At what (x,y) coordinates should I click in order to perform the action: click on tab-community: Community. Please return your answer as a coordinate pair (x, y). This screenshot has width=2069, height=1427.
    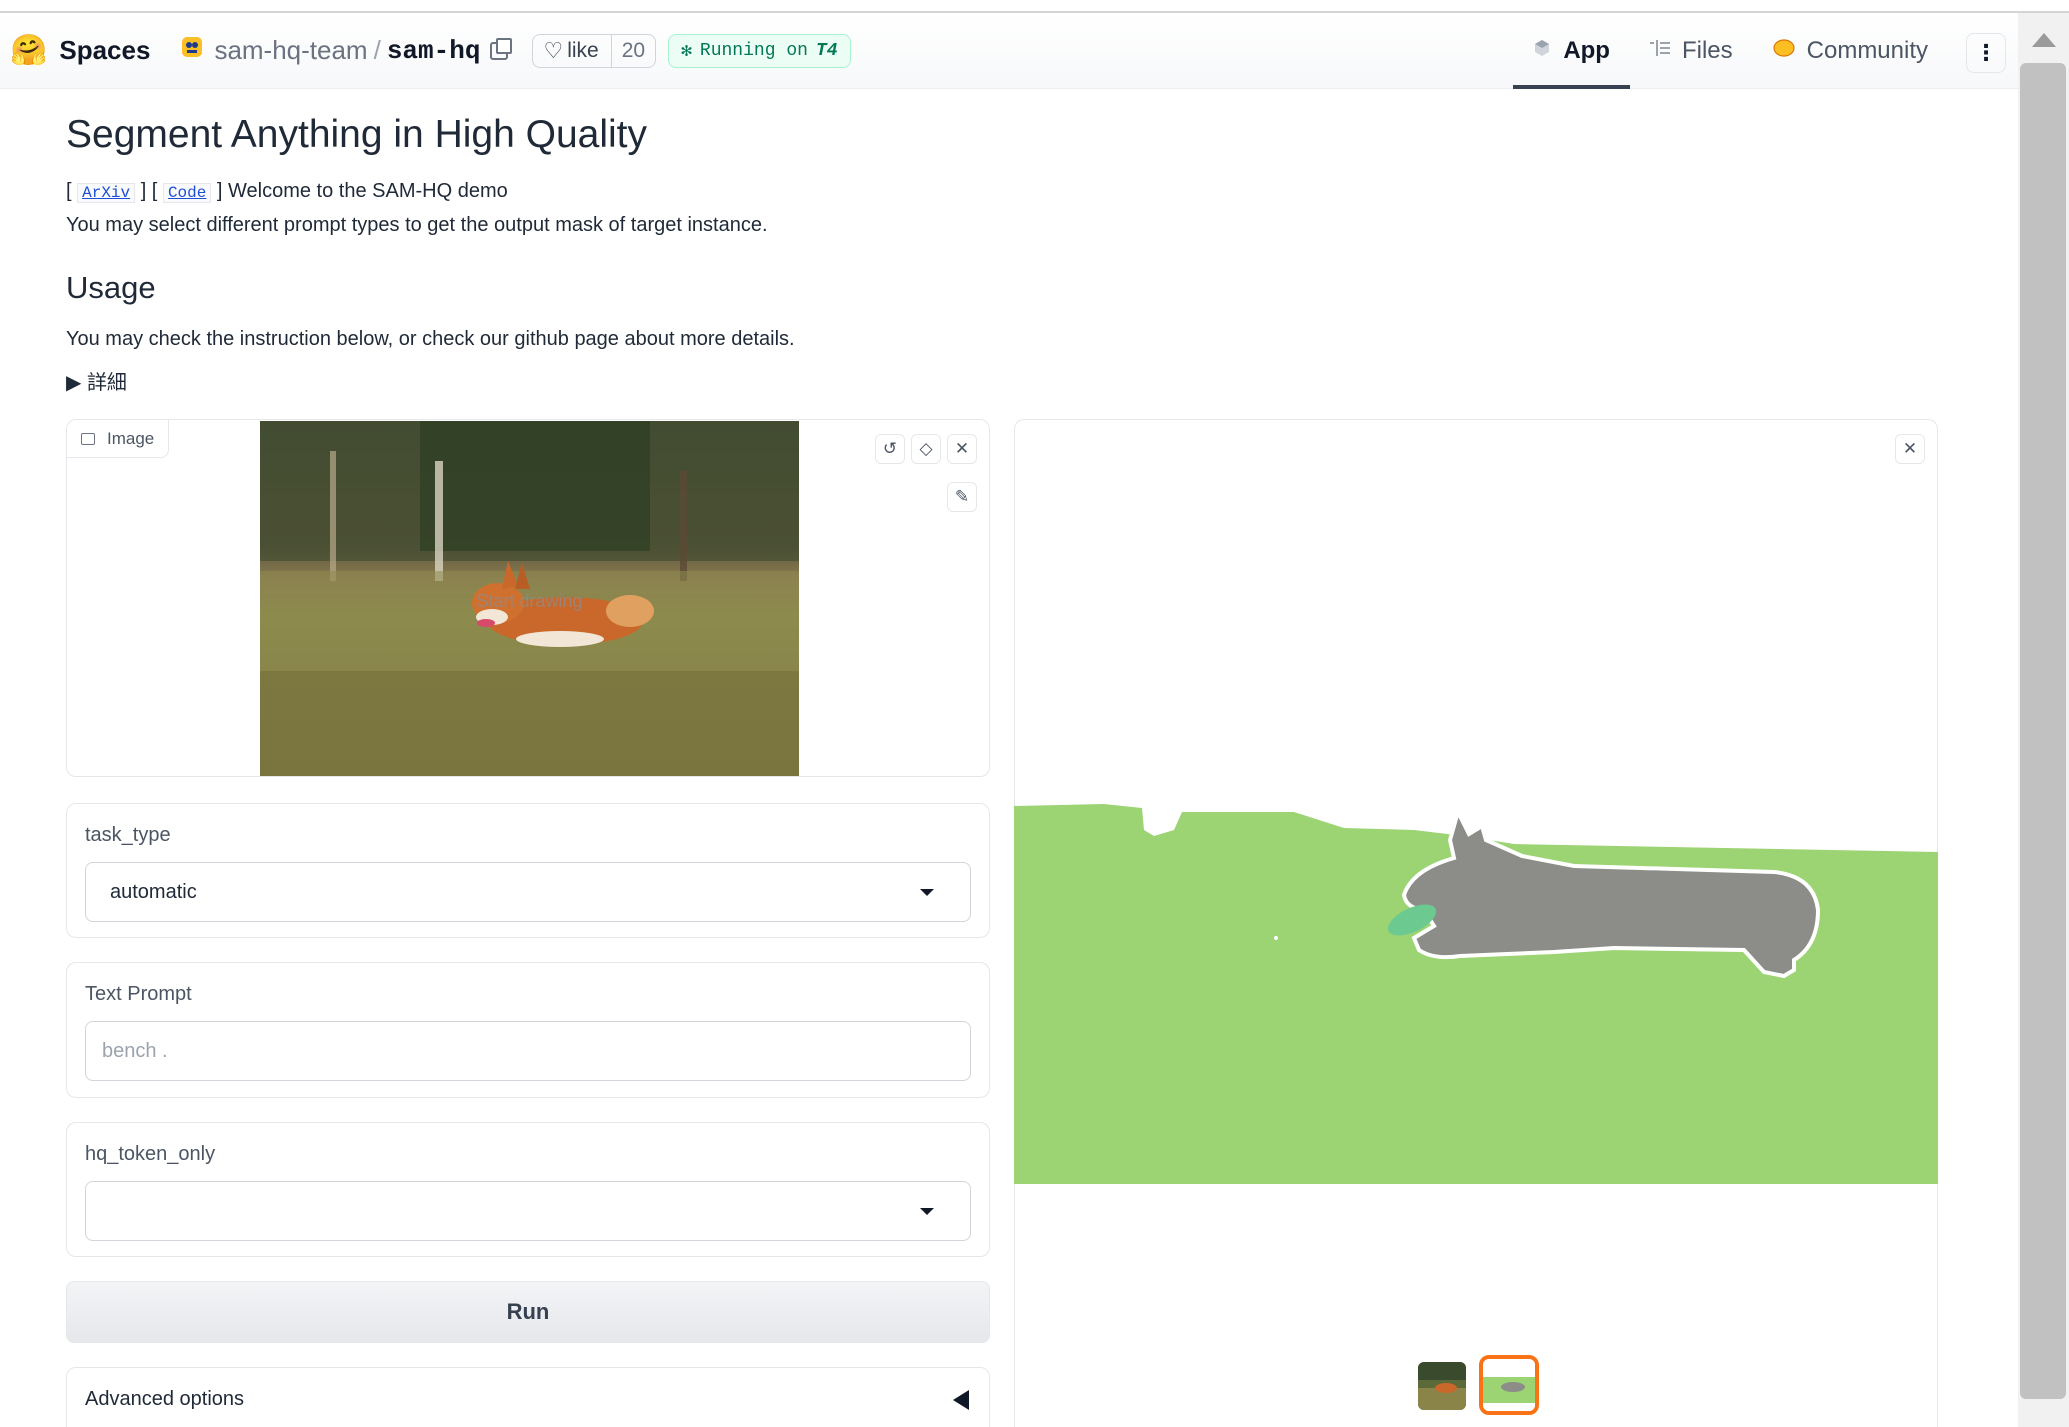
    Looking at the image, I should click on (1850, 51).